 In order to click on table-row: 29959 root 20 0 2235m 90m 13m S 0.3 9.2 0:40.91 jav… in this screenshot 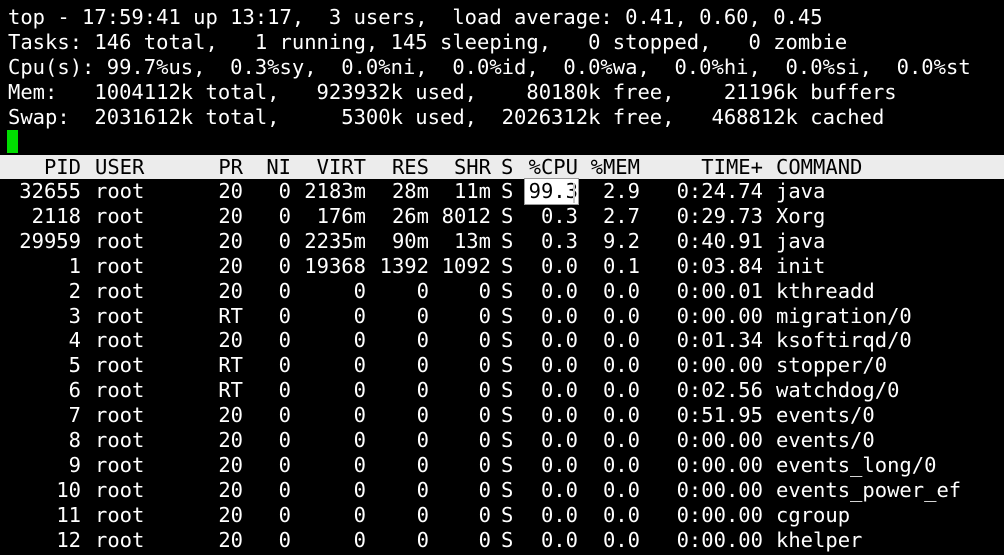, I will do `click(502, 241)`.